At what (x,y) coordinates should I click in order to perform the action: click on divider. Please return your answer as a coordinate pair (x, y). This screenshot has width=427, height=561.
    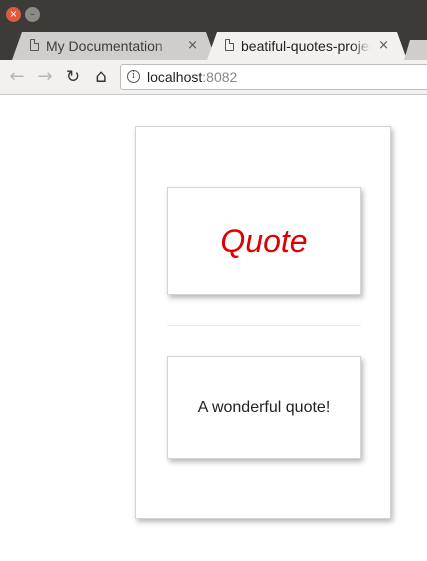
    Looking at the image, I should click on (264, 325).